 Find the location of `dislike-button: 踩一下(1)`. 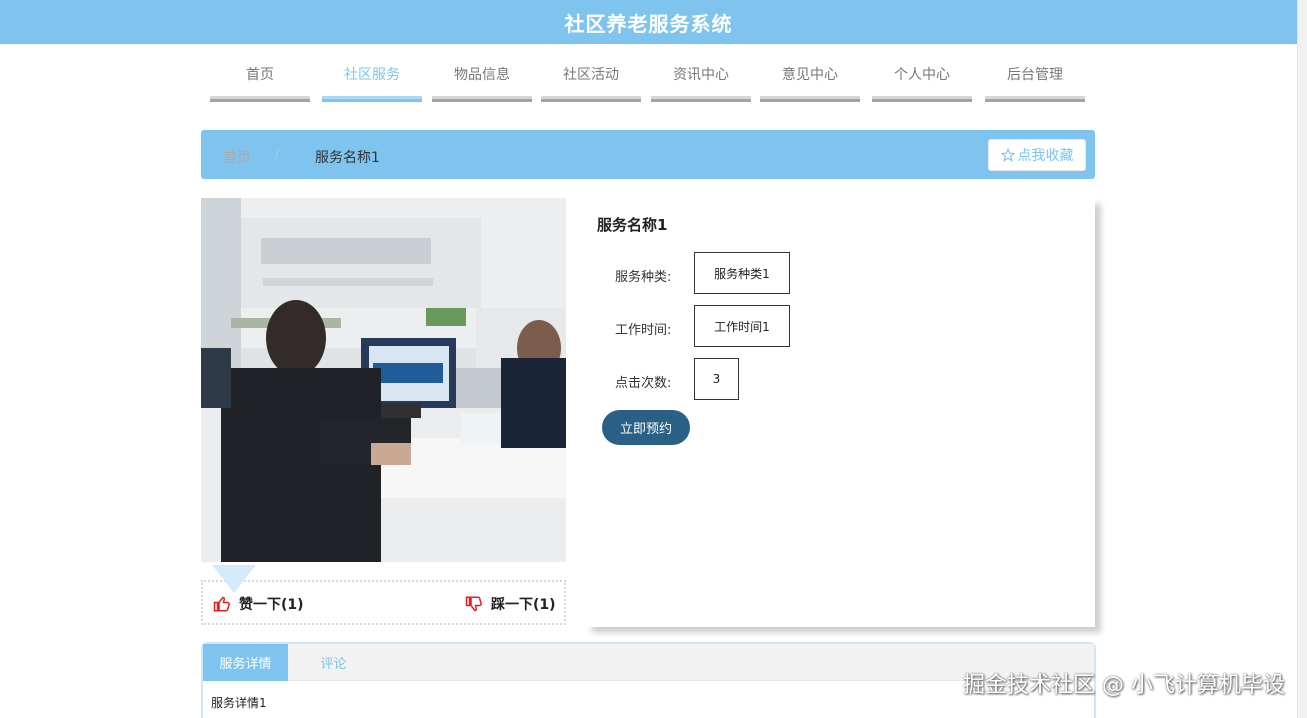

dislike-button: 踩一下(1) is located at coordinates (510, 604).